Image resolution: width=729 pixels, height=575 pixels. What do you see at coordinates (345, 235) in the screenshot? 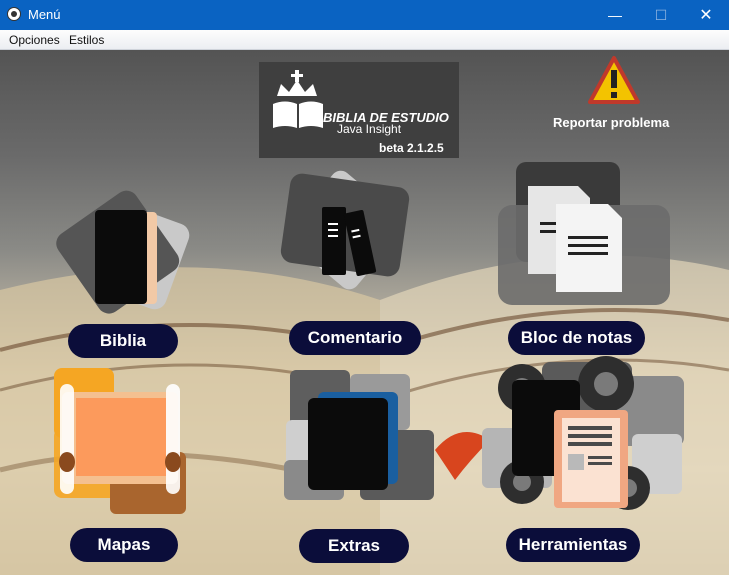
I see `books-icon` at bounding box center [345, 235].